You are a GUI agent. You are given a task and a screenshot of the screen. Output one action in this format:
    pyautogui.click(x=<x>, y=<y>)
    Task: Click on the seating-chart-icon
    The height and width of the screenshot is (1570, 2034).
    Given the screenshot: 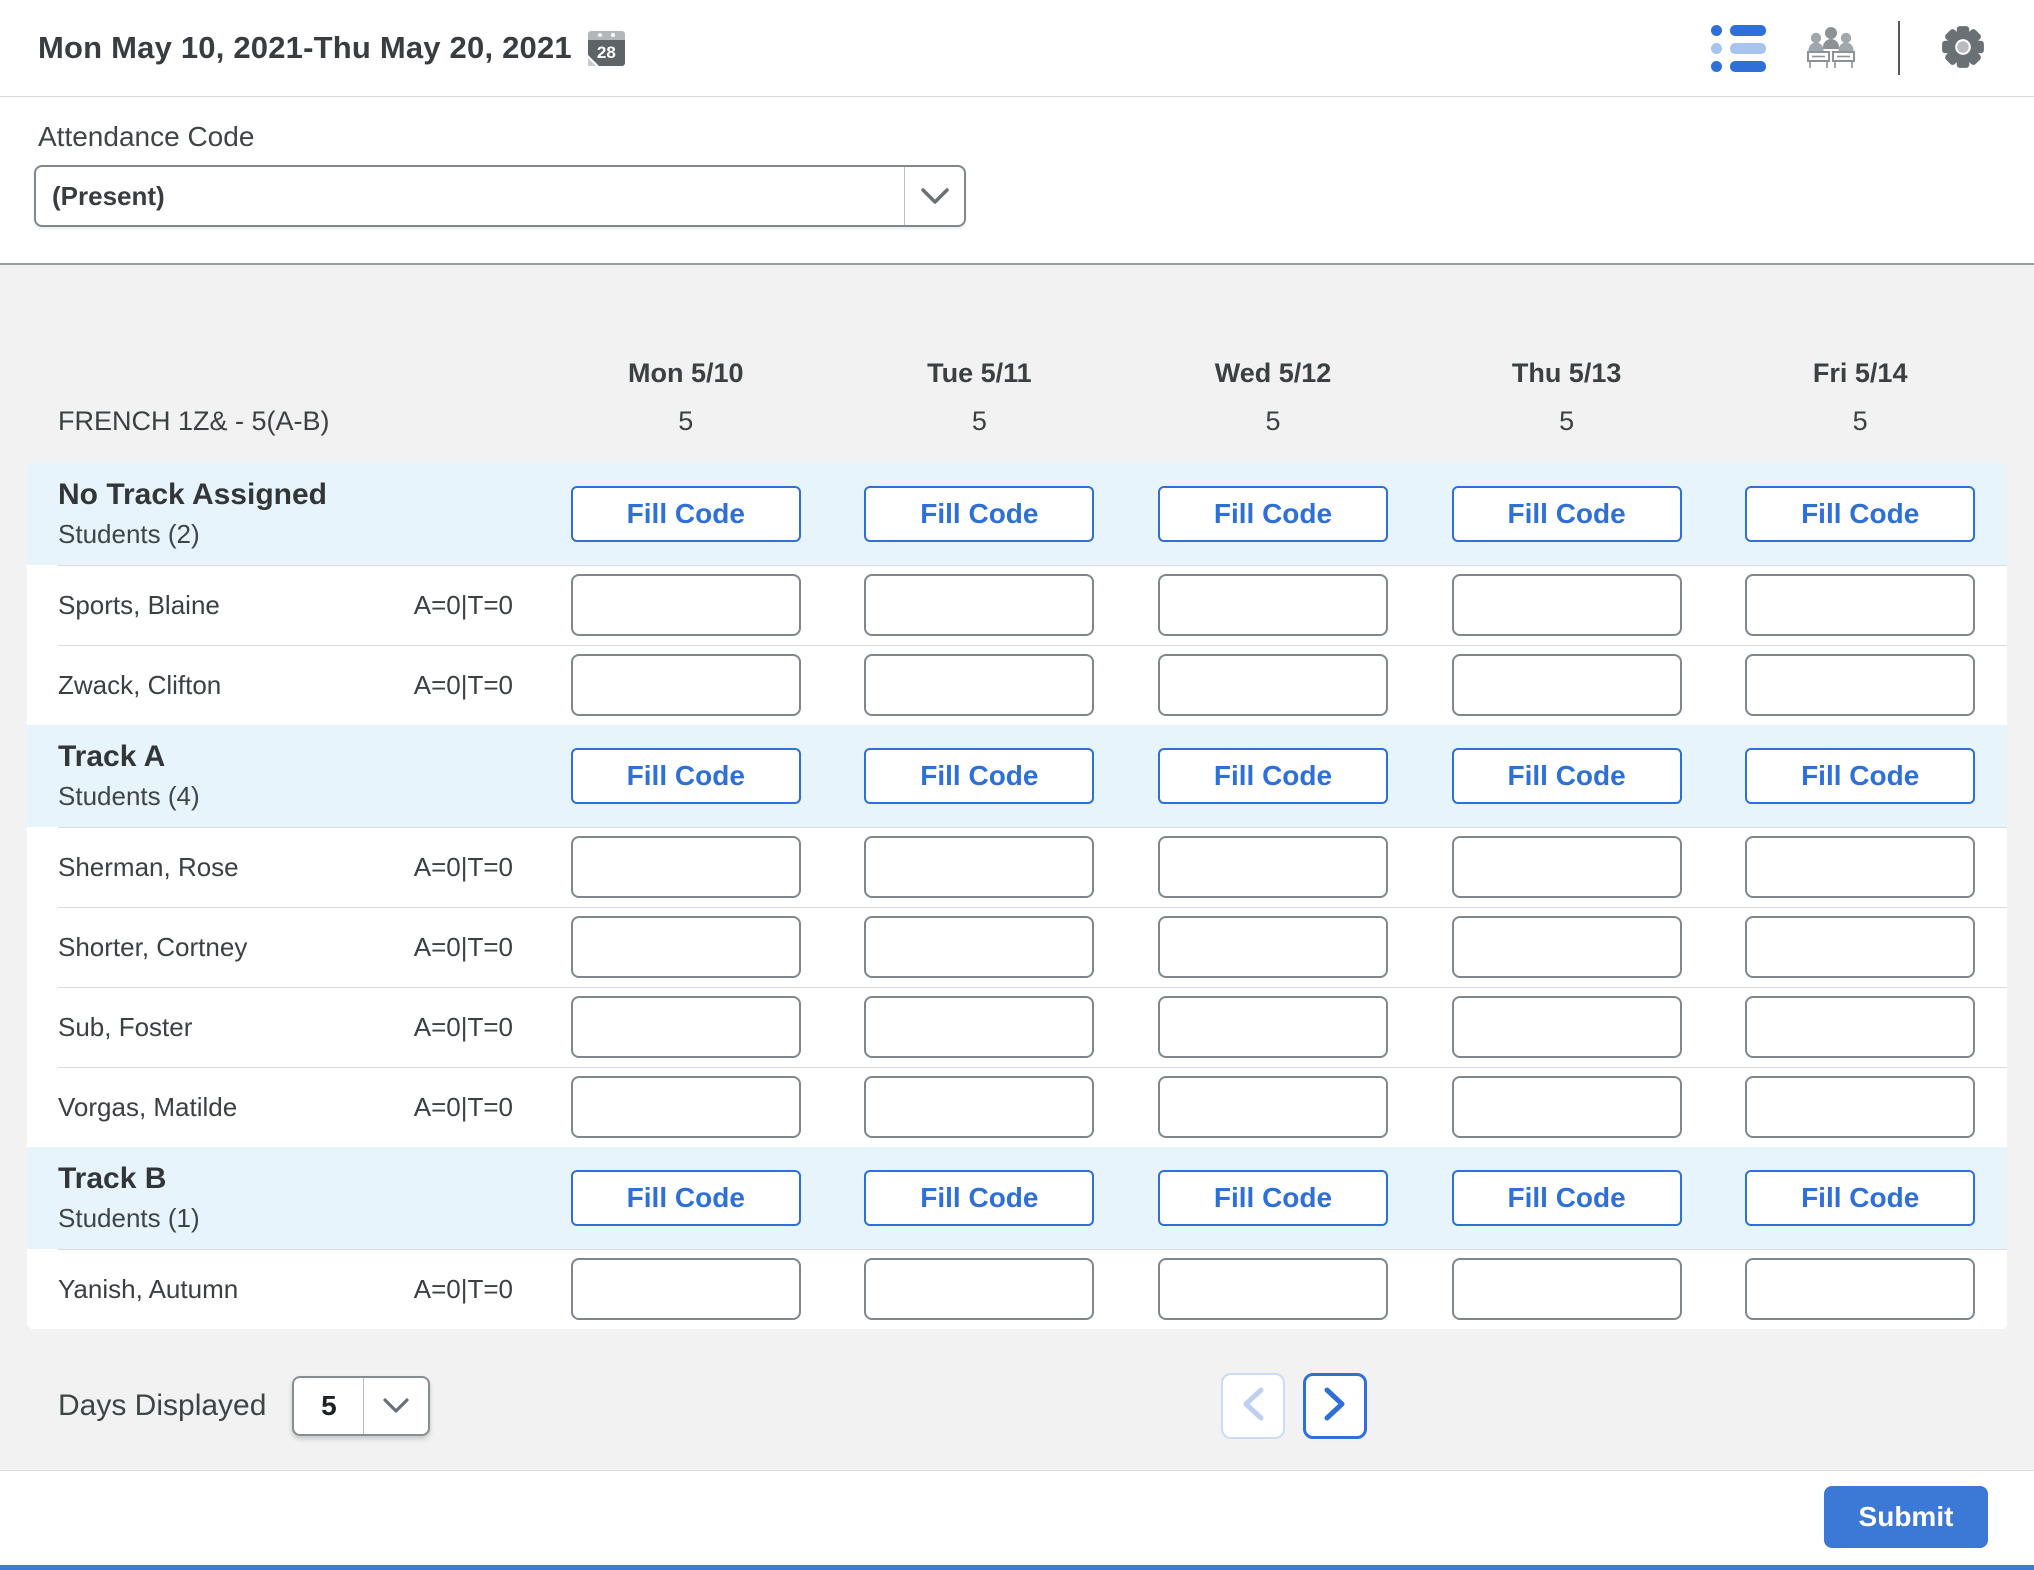 What is the action you would take?
    pyautogui.click(x=1831, y=48)
    